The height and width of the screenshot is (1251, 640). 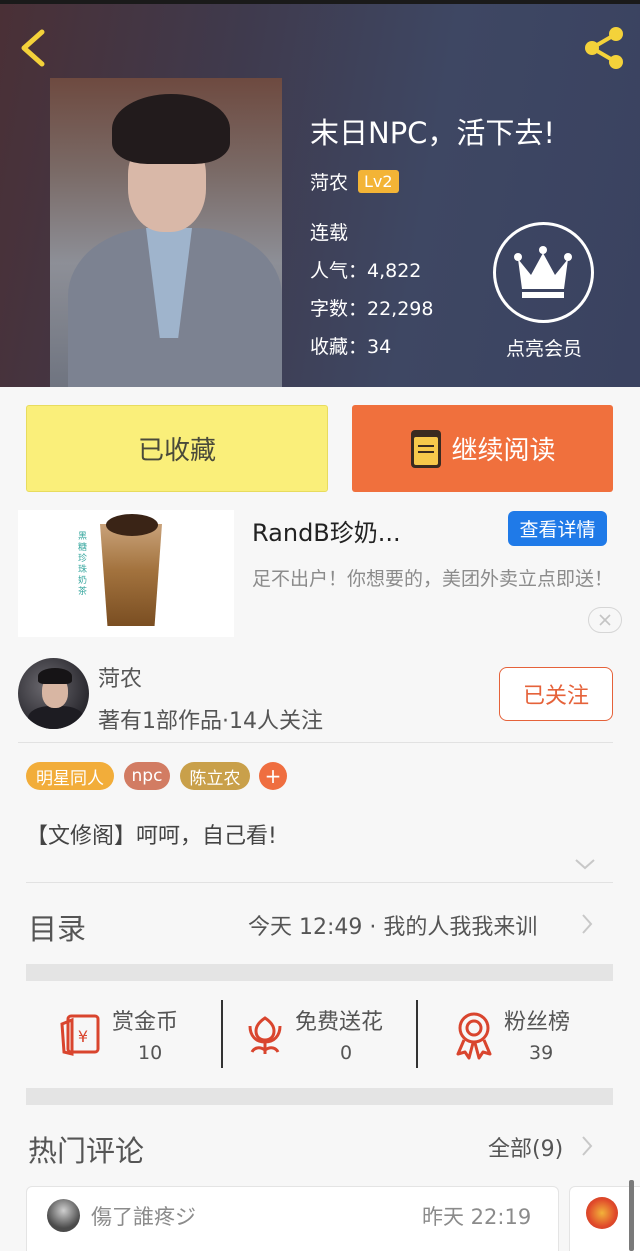 What do you see at coordinates (120, 677) in the screenshot?
I see `author-card-name: 菏农` at bounding box center [120, 677].